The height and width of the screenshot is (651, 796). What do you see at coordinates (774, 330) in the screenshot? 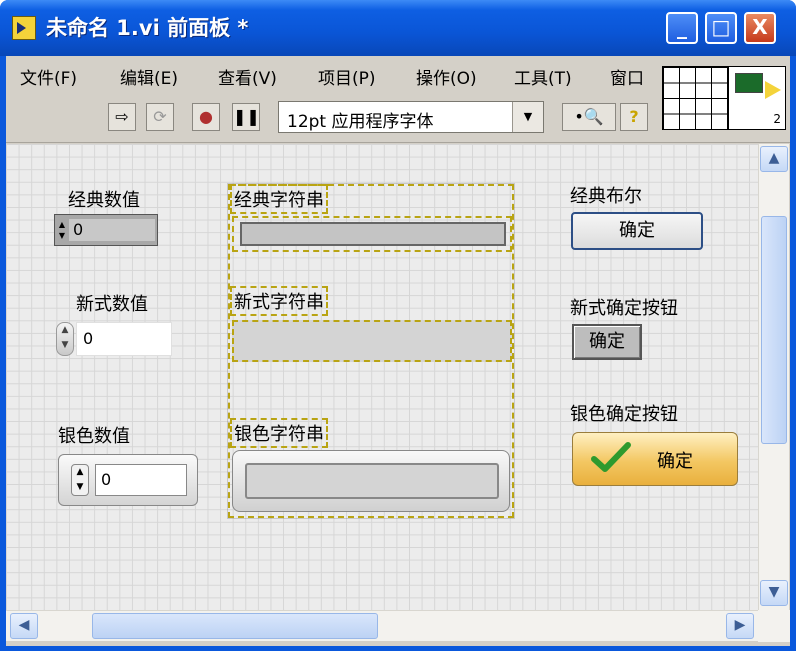
I see `vertical-scroll-thumb` at bounding box center [774, 330].